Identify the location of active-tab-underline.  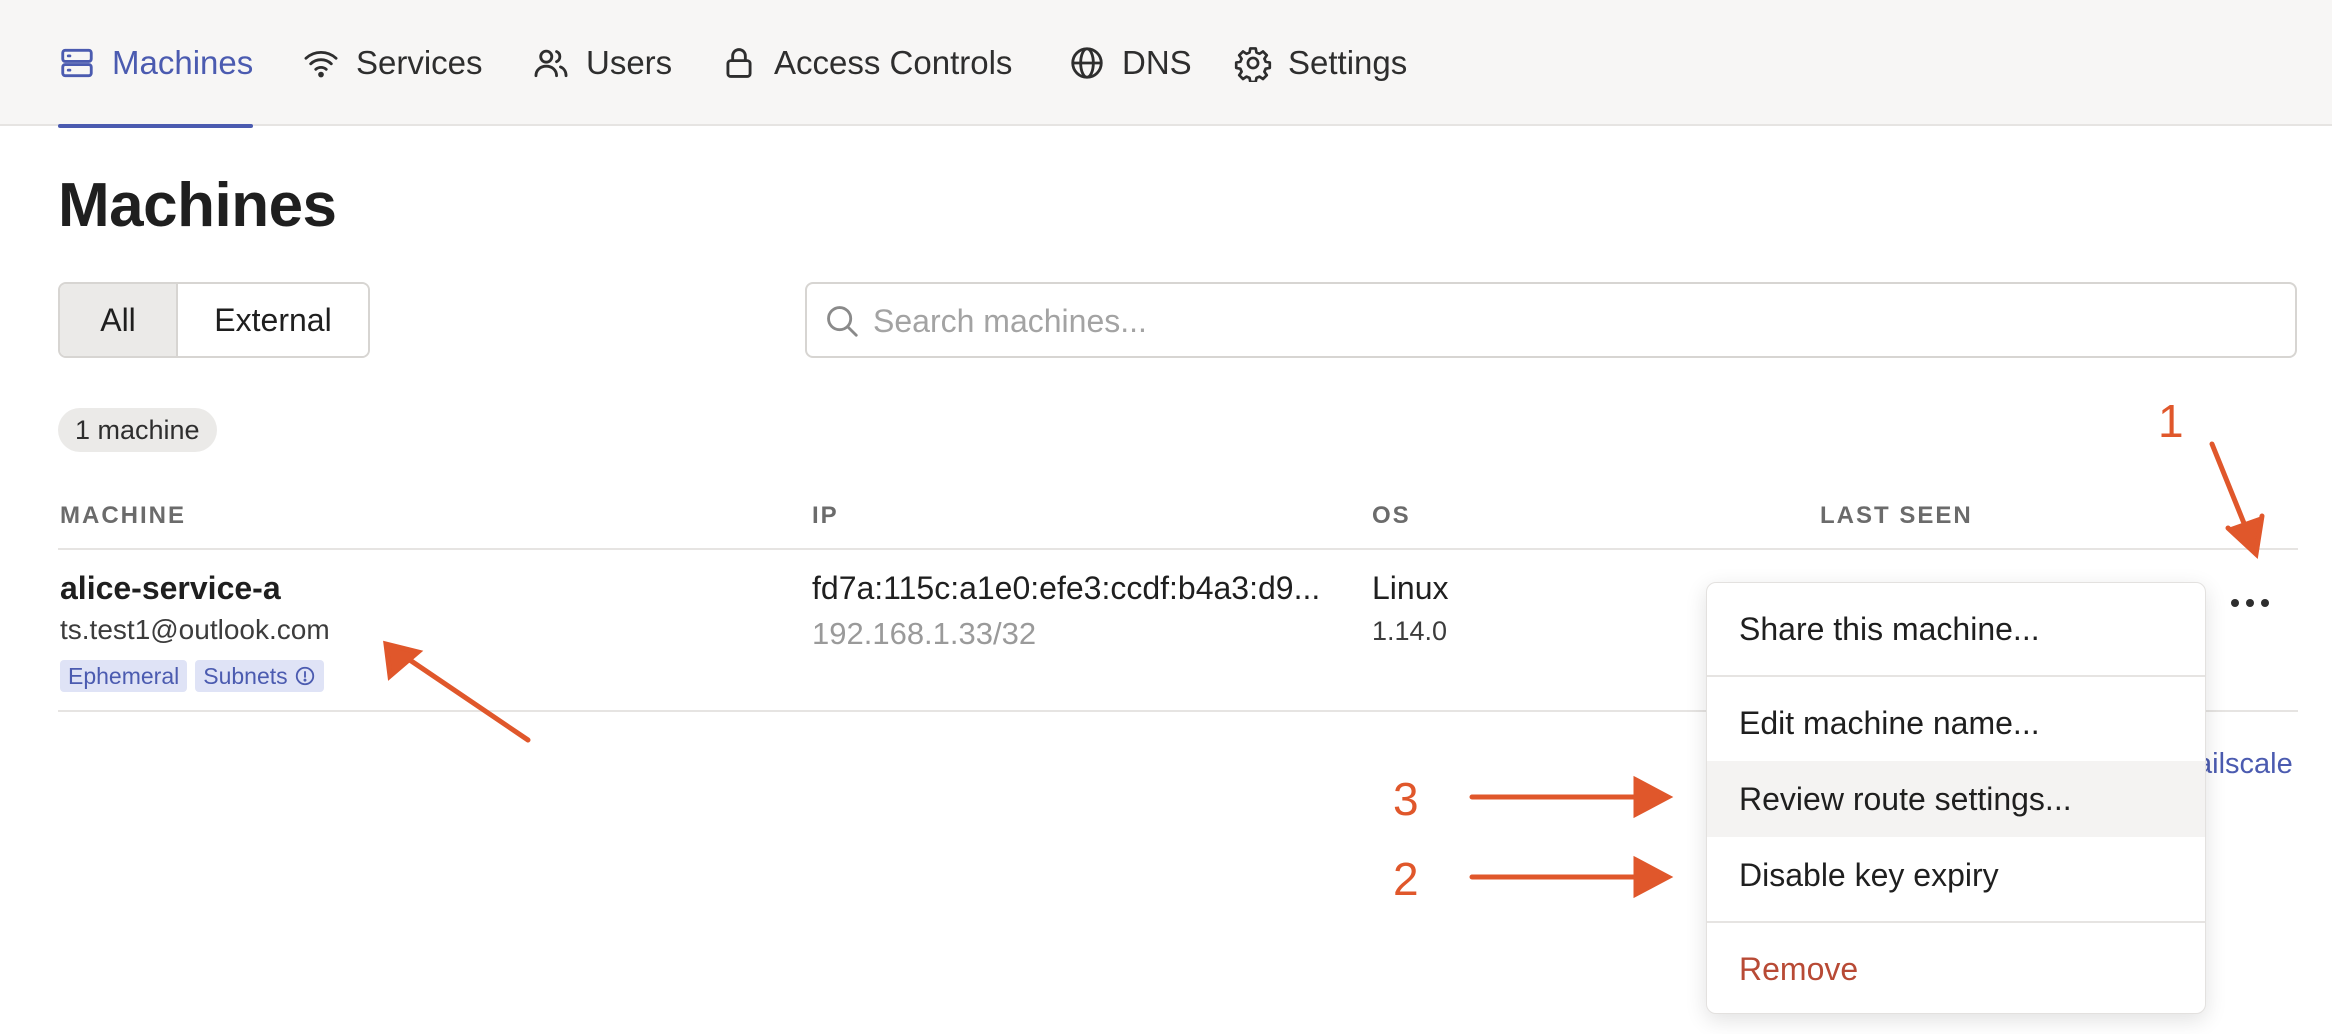
(156, 126).